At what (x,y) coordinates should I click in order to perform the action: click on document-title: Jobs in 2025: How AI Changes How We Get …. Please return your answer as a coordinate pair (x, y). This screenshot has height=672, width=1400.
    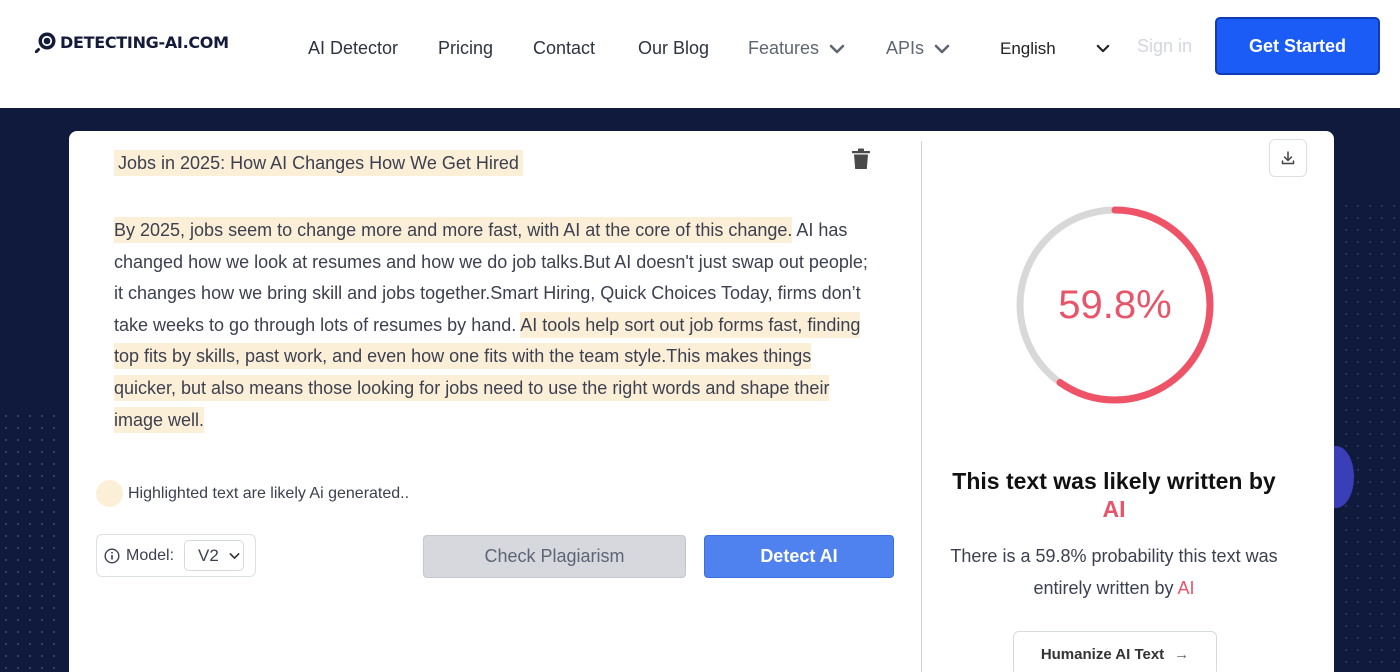
    Looking at the image, I should click on (318, 163).